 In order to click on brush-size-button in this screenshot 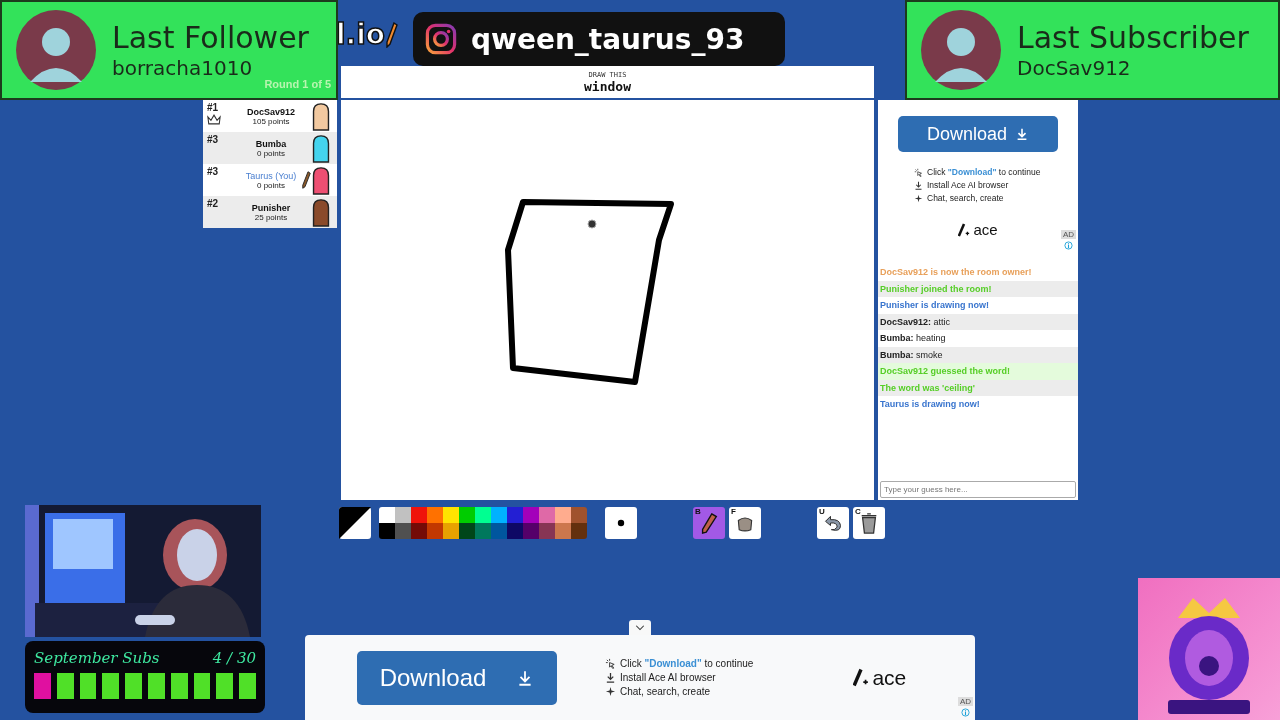, I will do `click(621, 523)`.